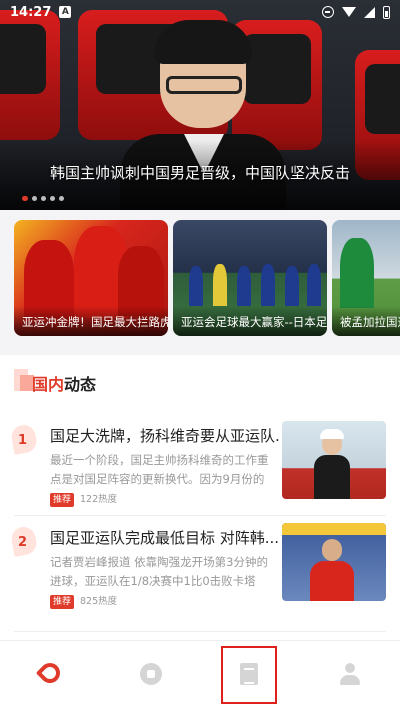 The width and height of the screenshot is (400, 712). What do you see at coordinates (99, 601) in the screenshot?
I see `hot-count: 825热度` at bounding box center [99, 601].